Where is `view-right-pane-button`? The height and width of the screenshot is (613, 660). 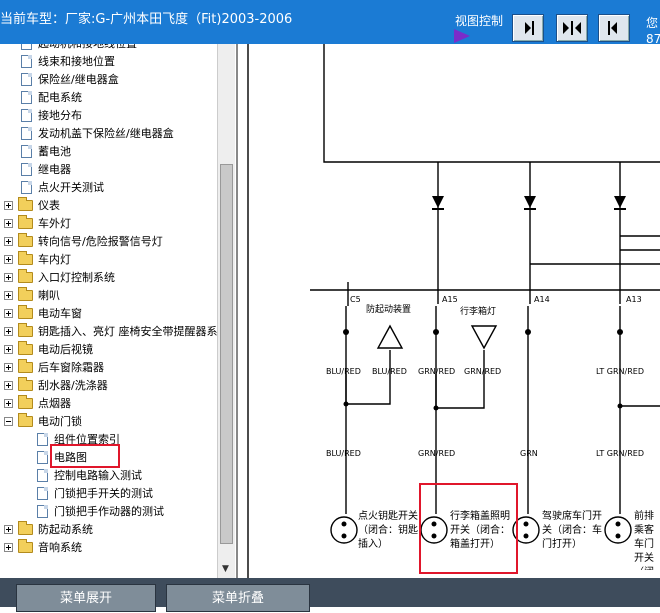 view-right-pane-button is located at coordinates (528, 28).